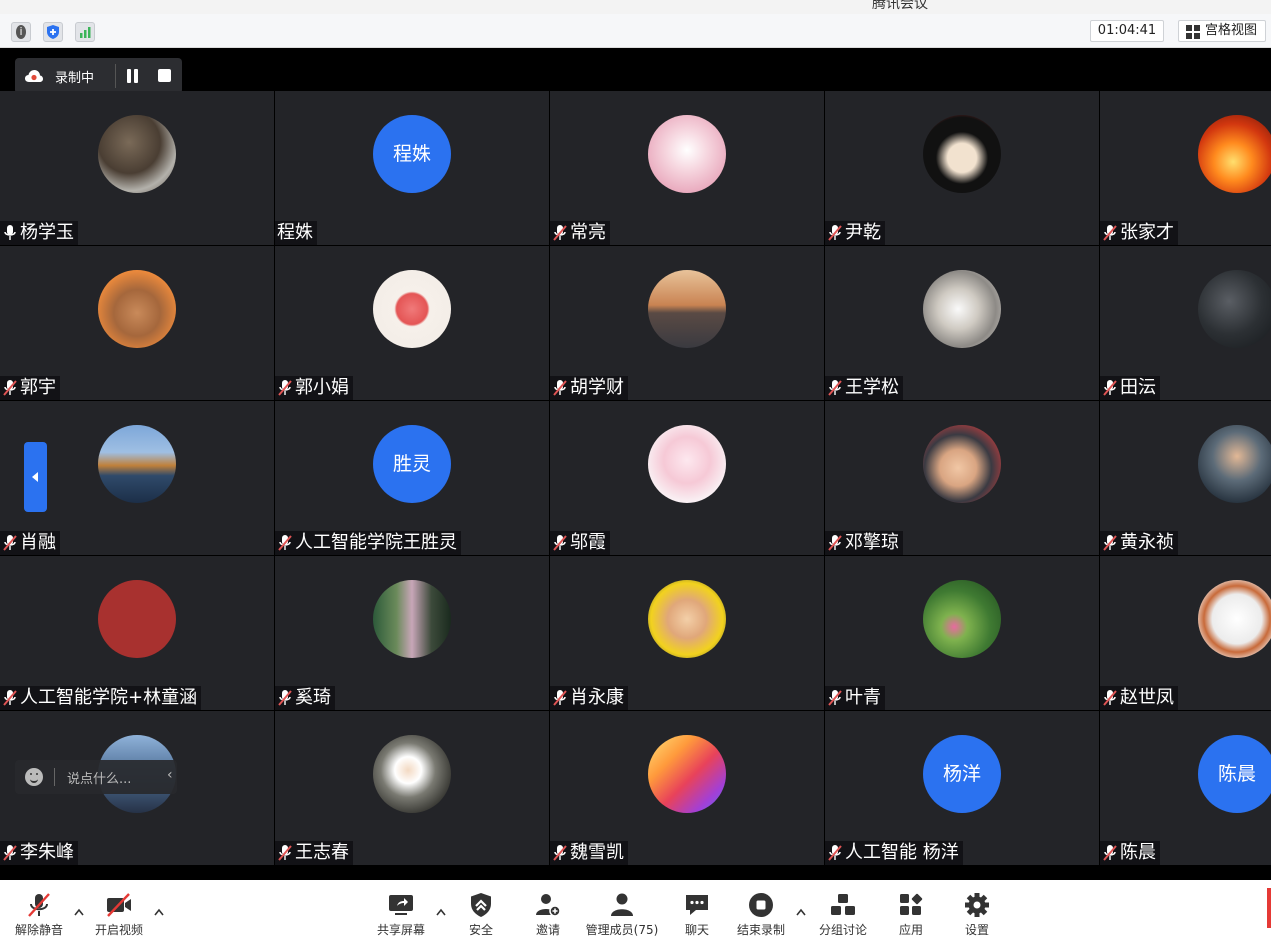  What do you see at coordinates (401, 909) in the screenshot?
I see `share-screen-button: 共享屏幕` at bounding box center [401, 909].